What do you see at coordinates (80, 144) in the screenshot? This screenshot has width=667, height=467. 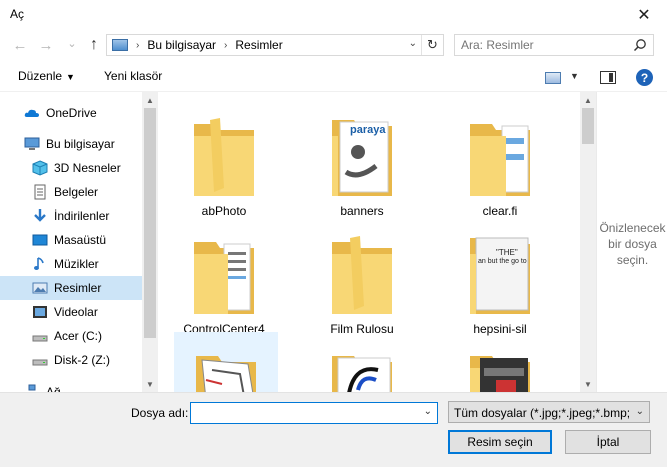 I see `nav-item-label: Bu bilgisayar` at bounding box center [80, 144].